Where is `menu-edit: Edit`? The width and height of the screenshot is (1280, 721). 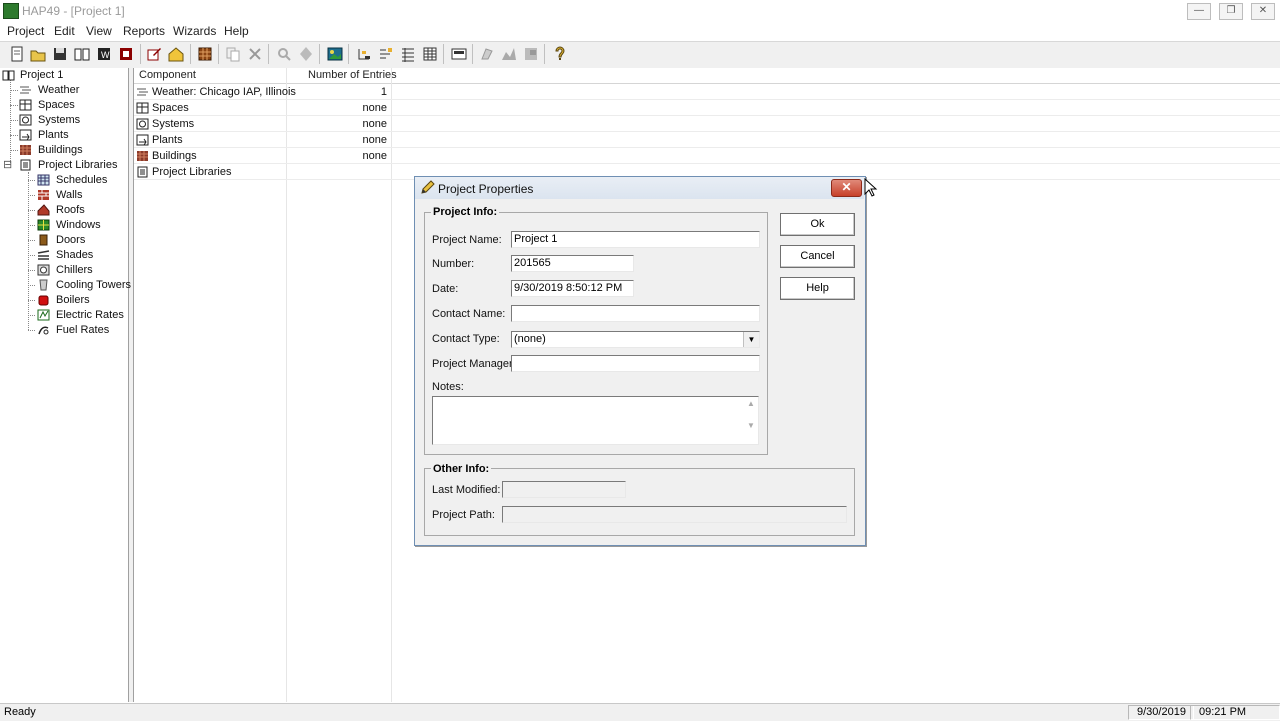
menu-edit: Edit is located at coordinates (64, 31).